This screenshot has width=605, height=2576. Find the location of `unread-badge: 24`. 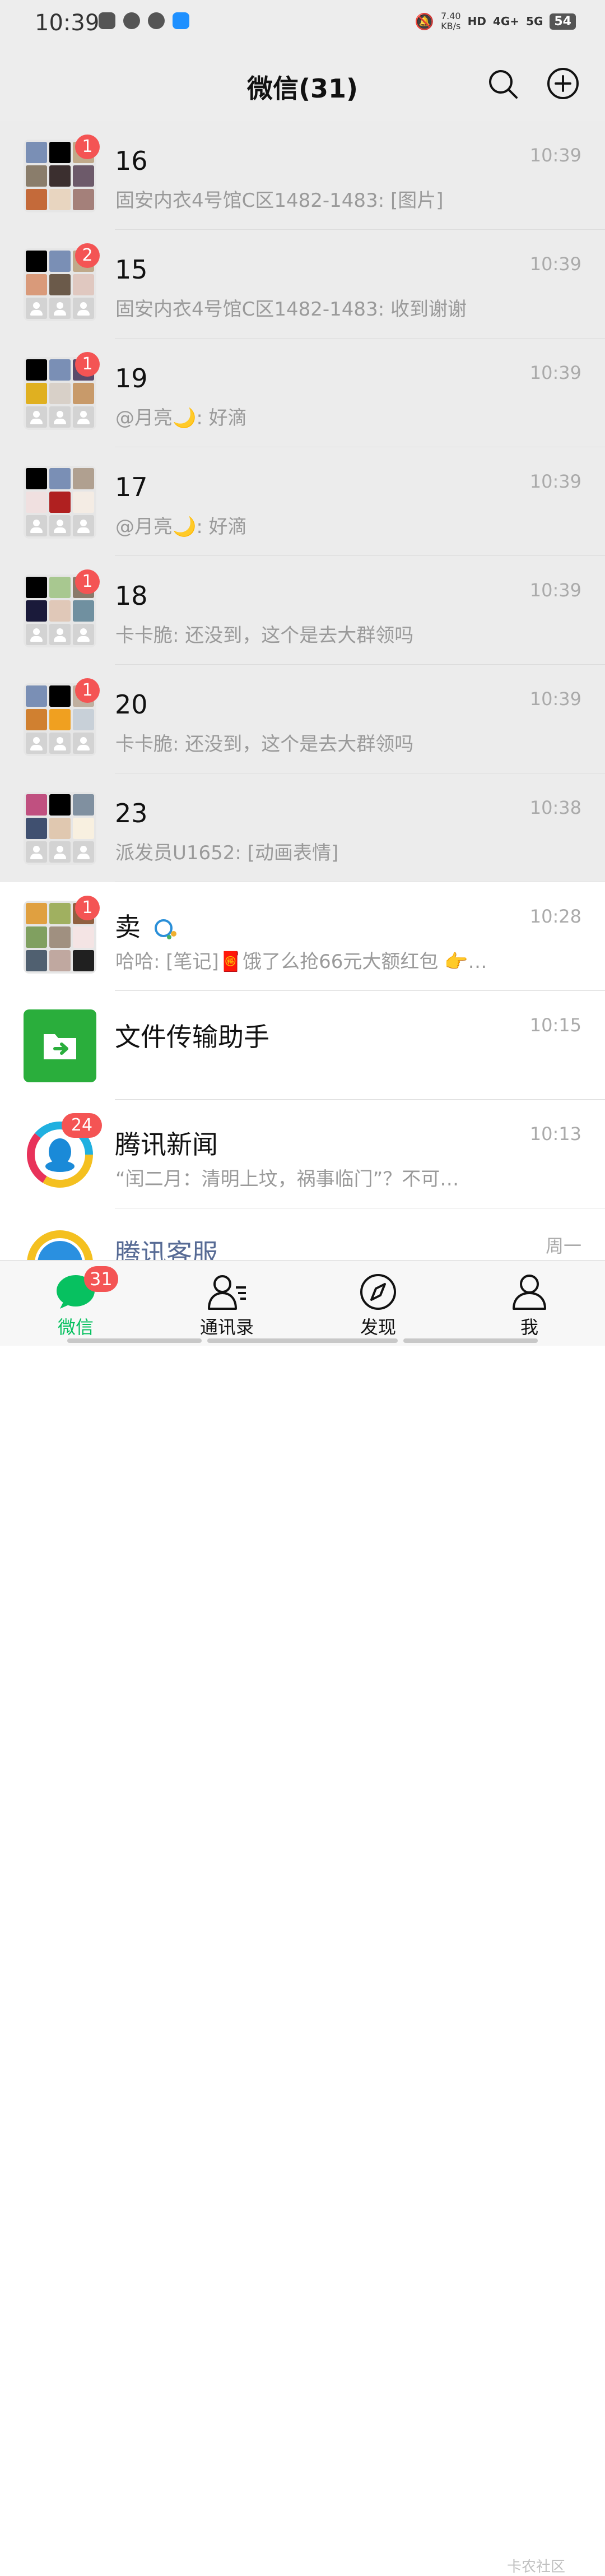

unread-badge: 24 is located at coordinates (82, 1125).